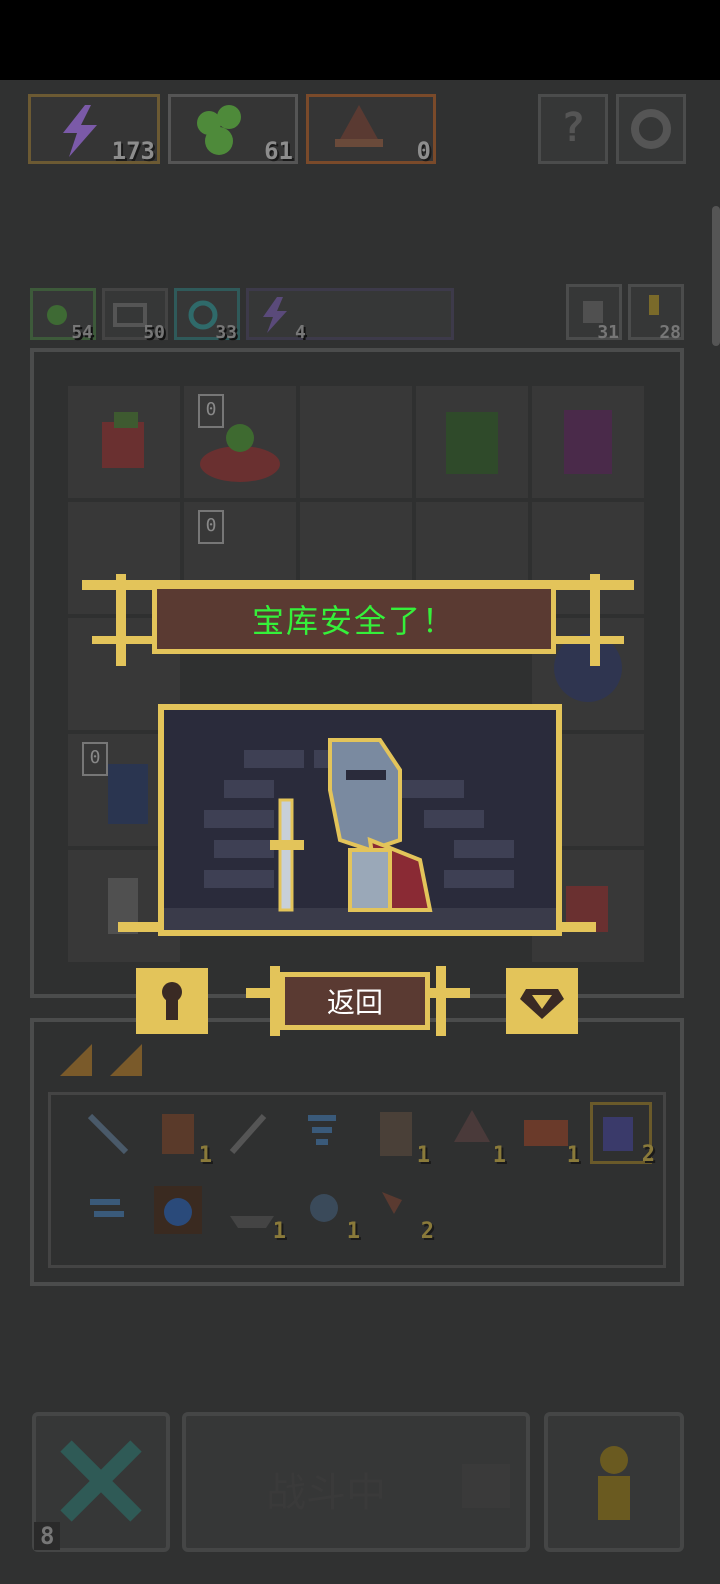  I want to click on green-golem-icon, so click(472, 443).